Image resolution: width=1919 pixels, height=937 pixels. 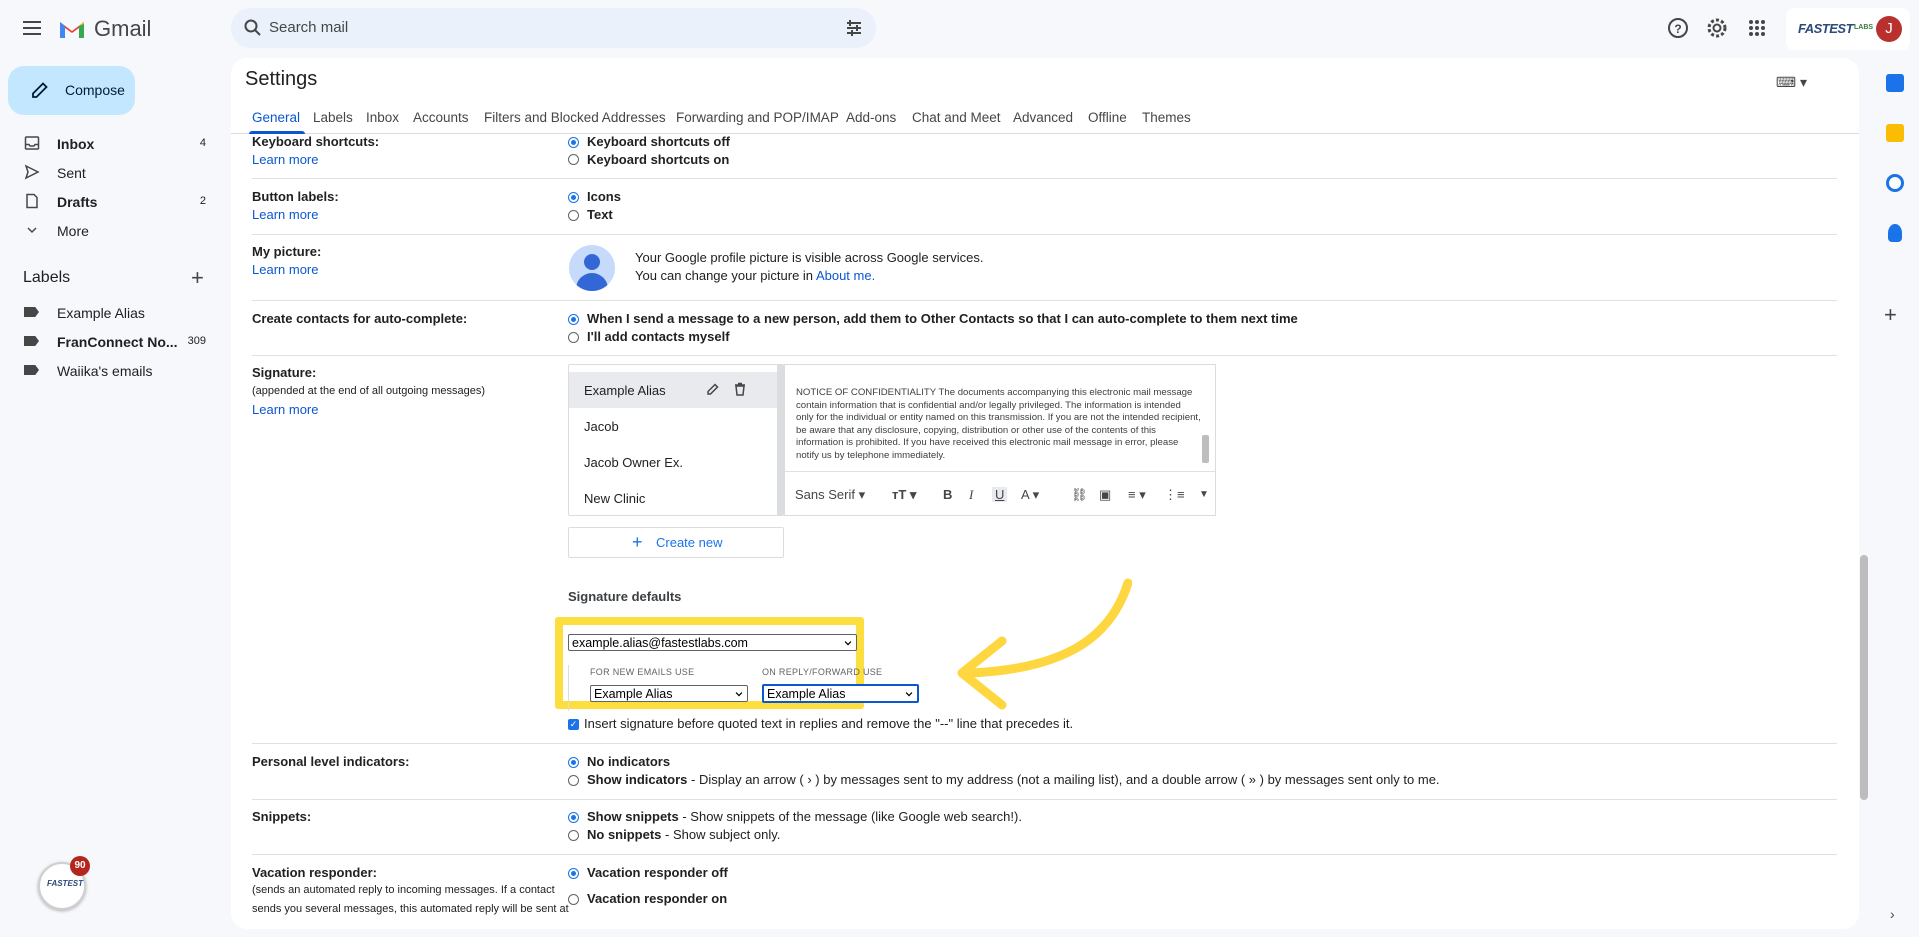 What do you see at coordinates (1864, 677) in the screenshot?
I see `main-scrollbar` at bounding box center [1864, 677].